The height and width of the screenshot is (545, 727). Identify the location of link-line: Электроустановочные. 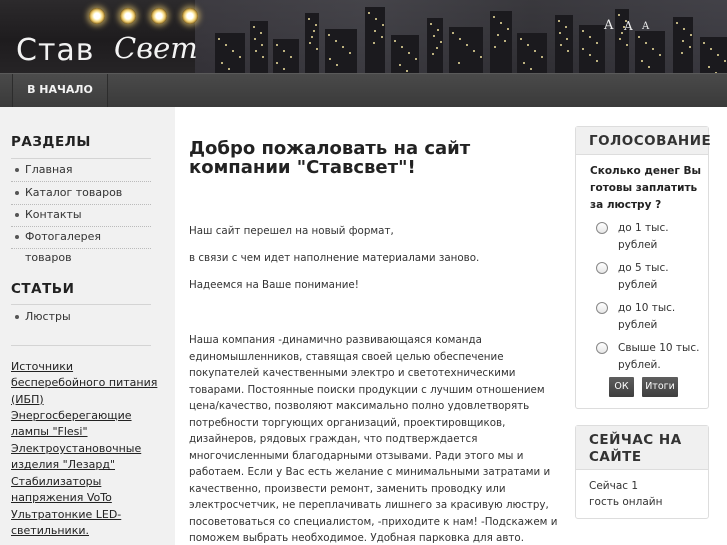
(76, 448).